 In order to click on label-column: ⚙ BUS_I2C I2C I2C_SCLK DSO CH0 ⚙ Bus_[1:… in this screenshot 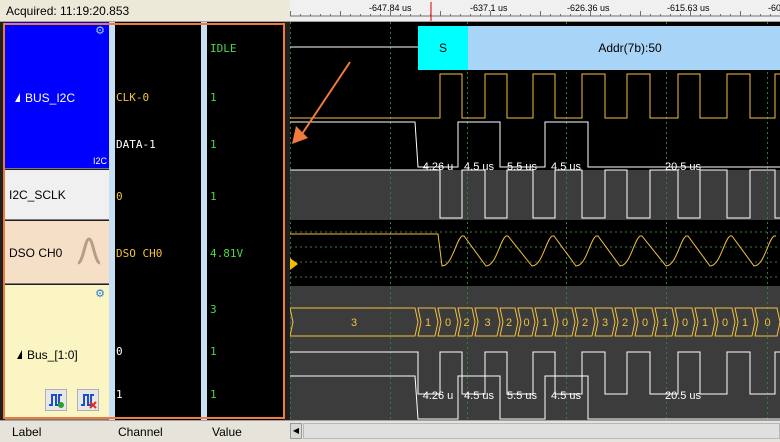, I will do `click(57, 221)`.